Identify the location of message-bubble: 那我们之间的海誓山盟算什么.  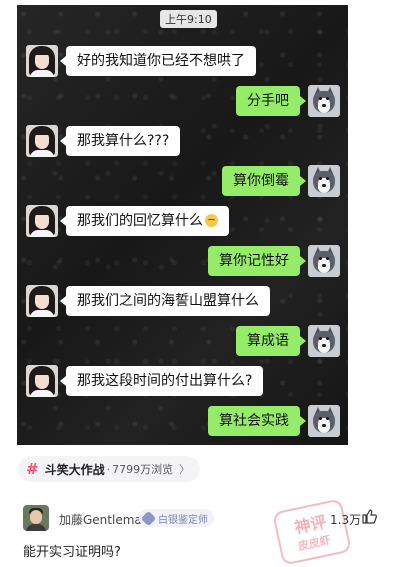
(165, 301).